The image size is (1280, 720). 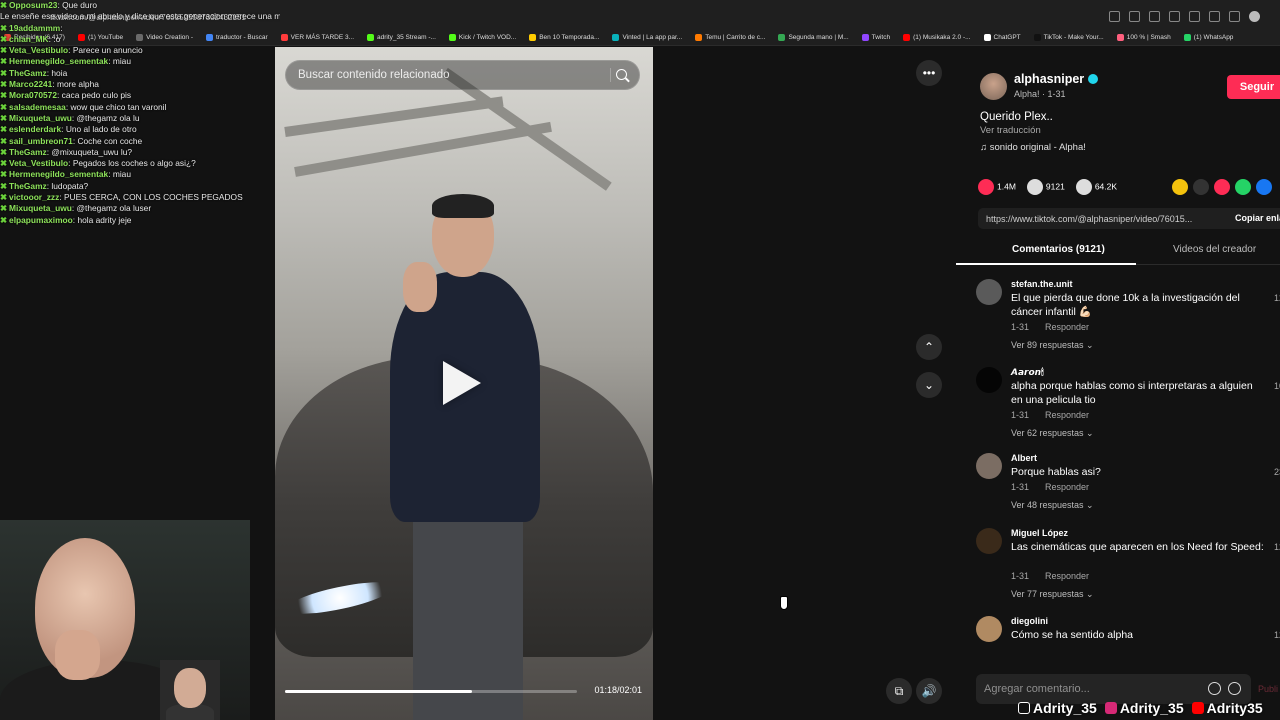 What do you see at coordinates (431, 691) in the screenshot?
I see `video-progress-bar` at bounding box center [431, 691].